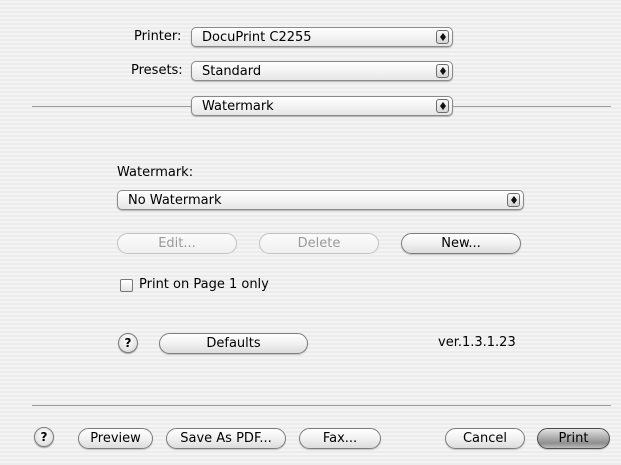 This screenshot has height=465, width=621. Describe the element at coordinates (233, 343) in the screenshot. I see `defaults-button: Defaults` at that location.